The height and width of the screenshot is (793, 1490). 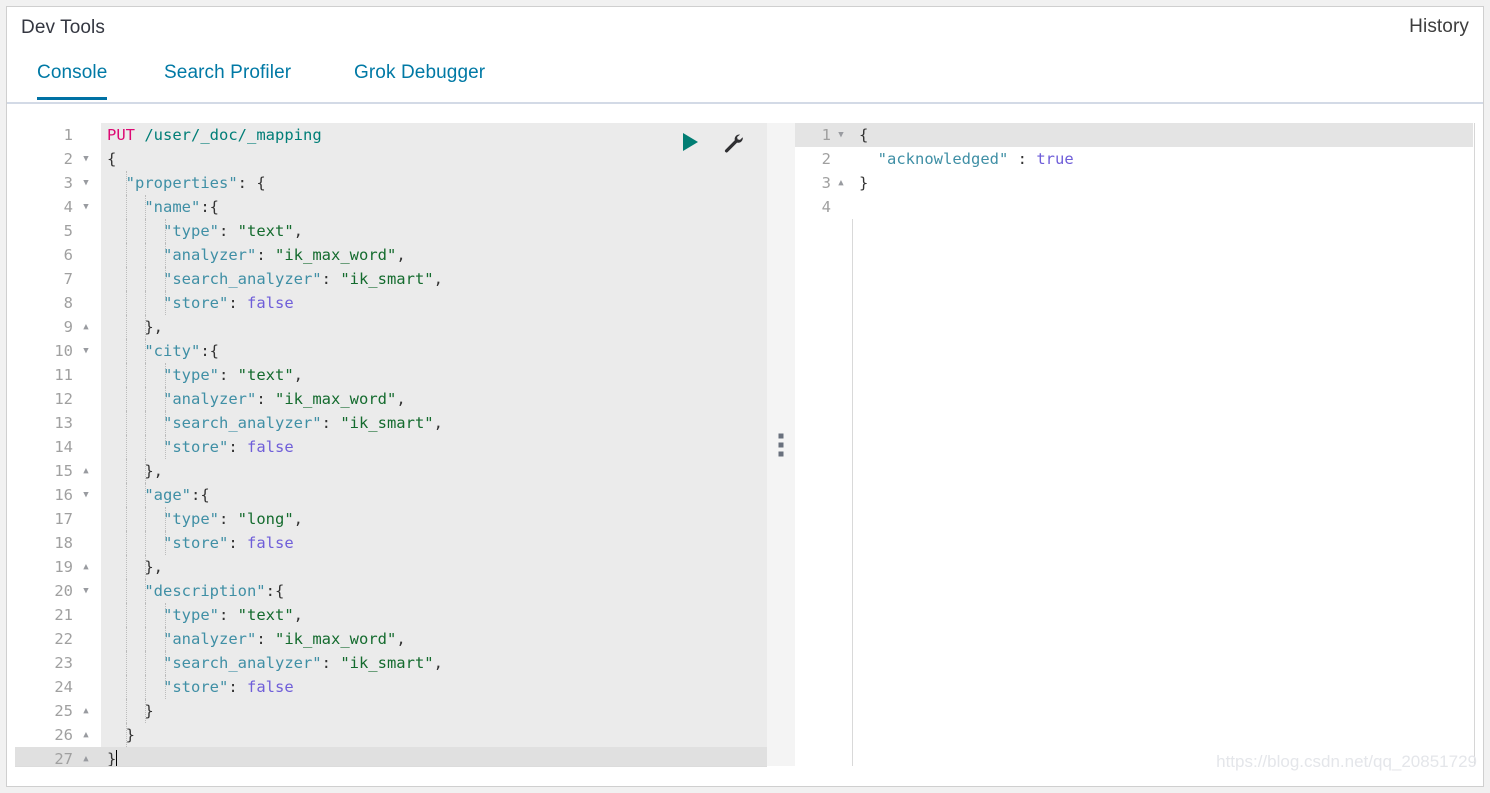 What do you see at coordinates (391, 687) in the screenshot?
I see `editor-line: 24 "store": false` at bounding box center [391, 687].